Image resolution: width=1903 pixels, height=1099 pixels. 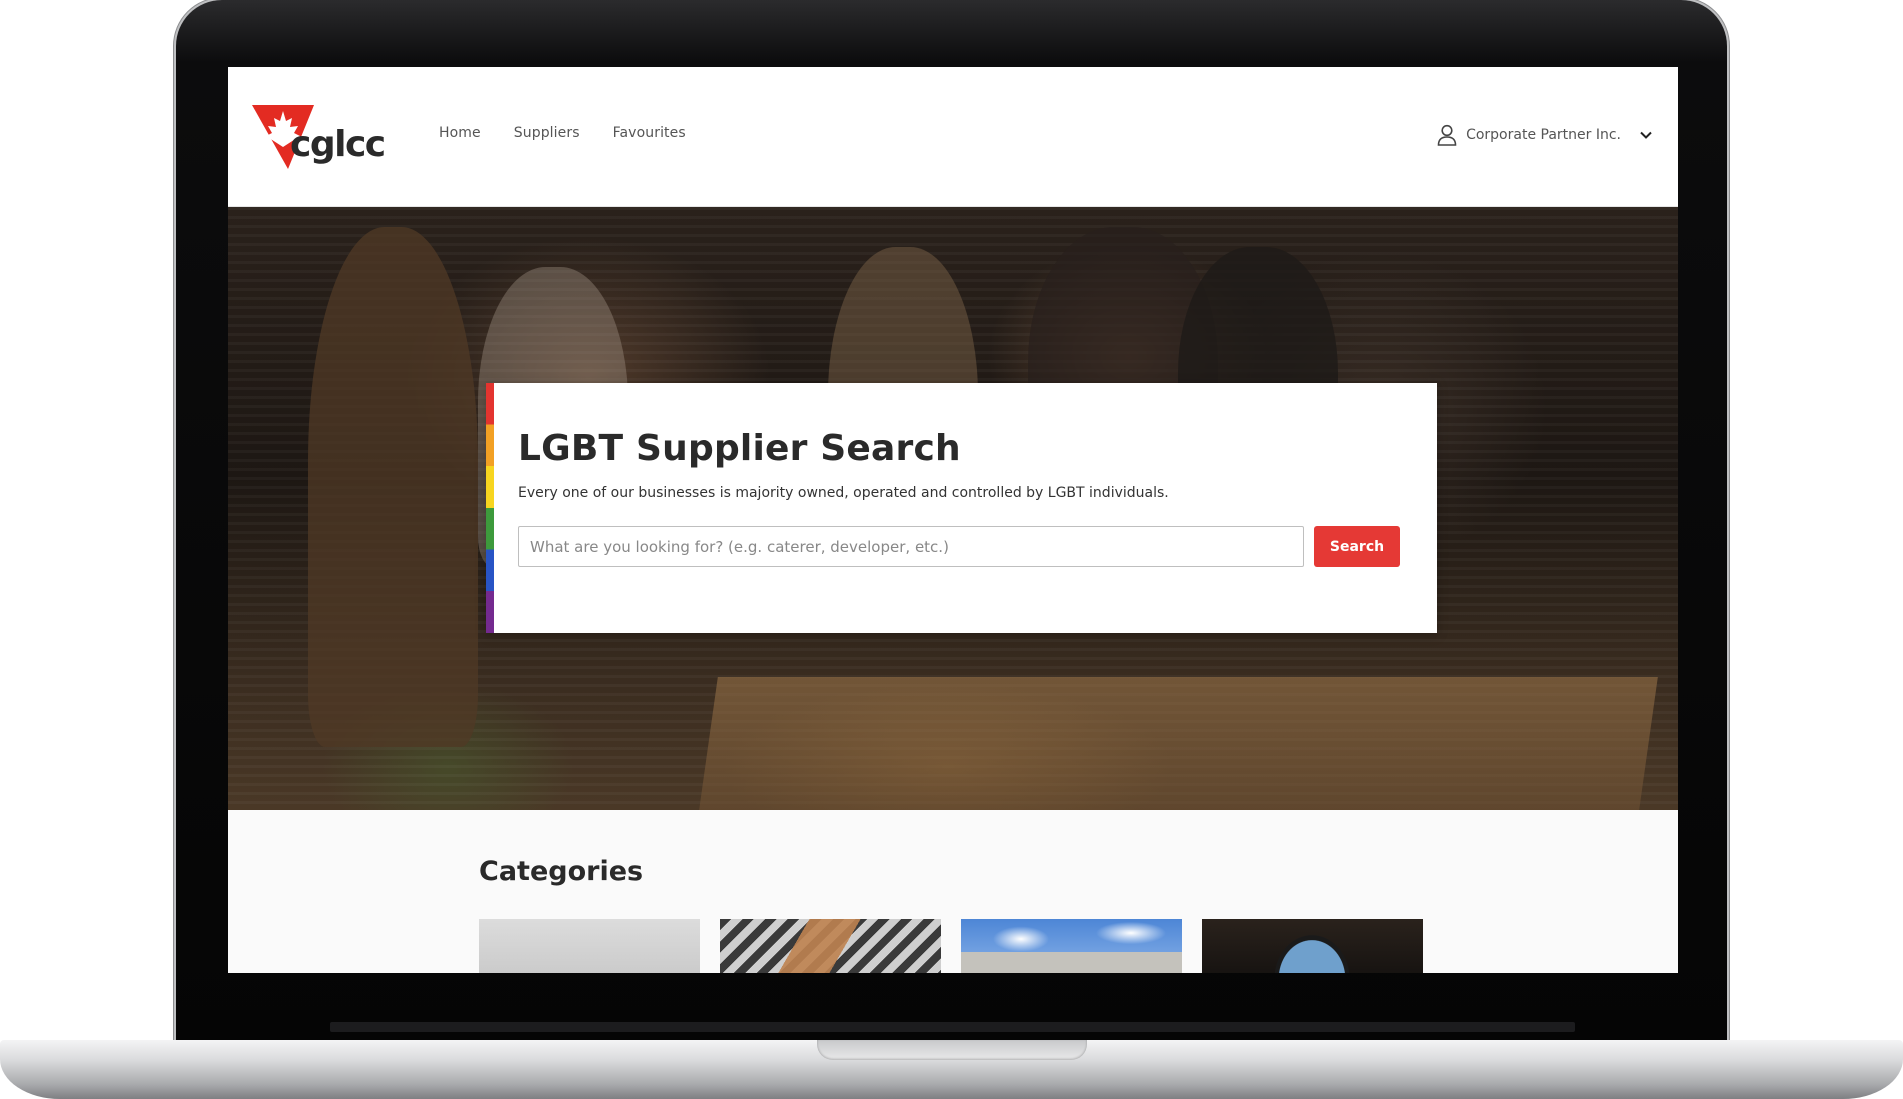 I want to click on account-name: Corporate Partner Inc., so click(x=1543, y=135).